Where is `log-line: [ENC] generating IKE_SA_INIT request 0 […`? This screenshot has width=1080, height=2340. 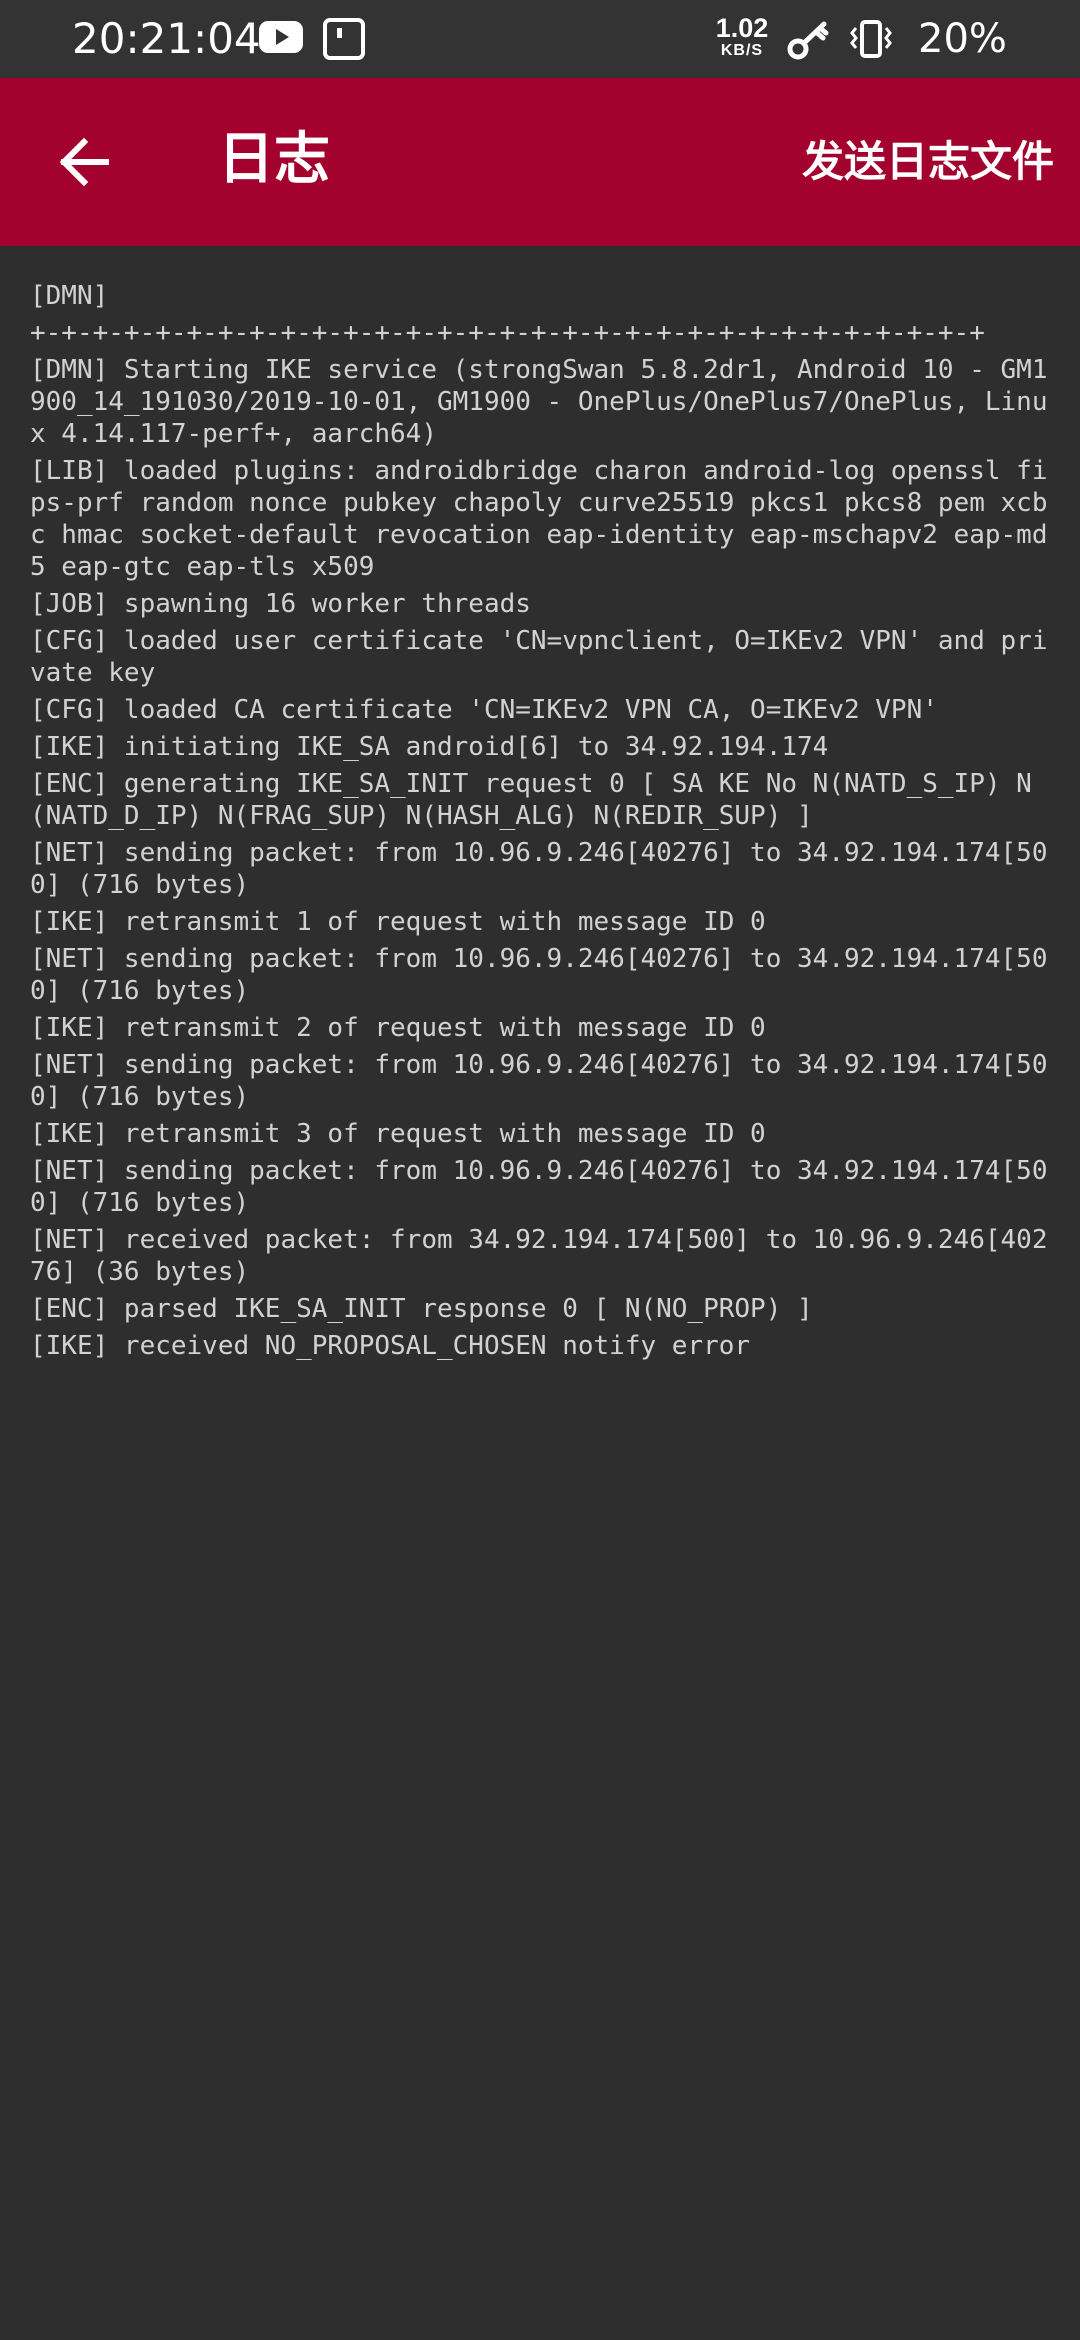
log-line: [ENC] generating IKE_SA_INIT request 0 [… is located at coordinates (531, 800).